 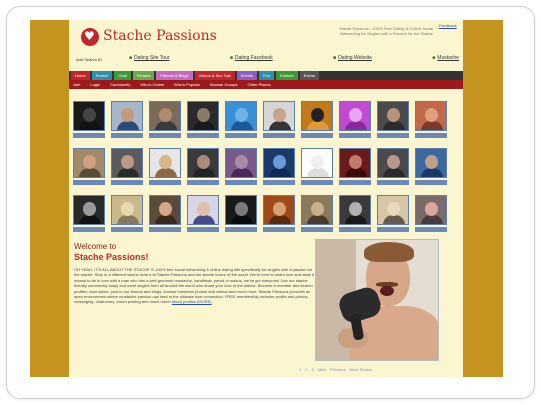 What do you see at coordinates (143, 75) in the screenshot?
I see `nav-tab: Forums` at bounding box center [143, 75].